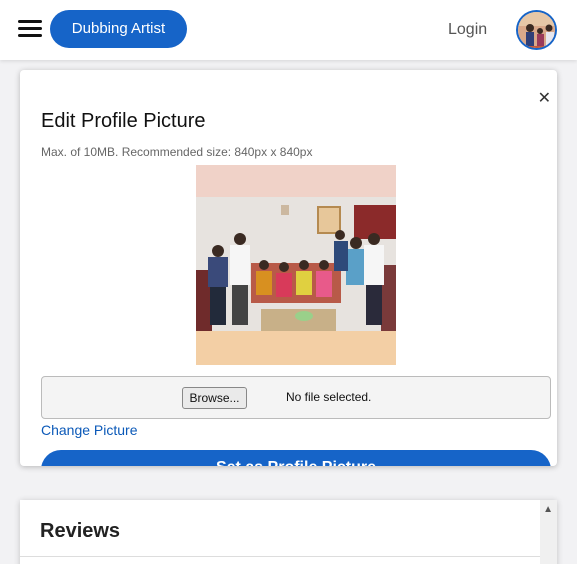 This screenshot has height=564, width=577. I want to click on file-input: Browse... No file selected., so click(296, 397).